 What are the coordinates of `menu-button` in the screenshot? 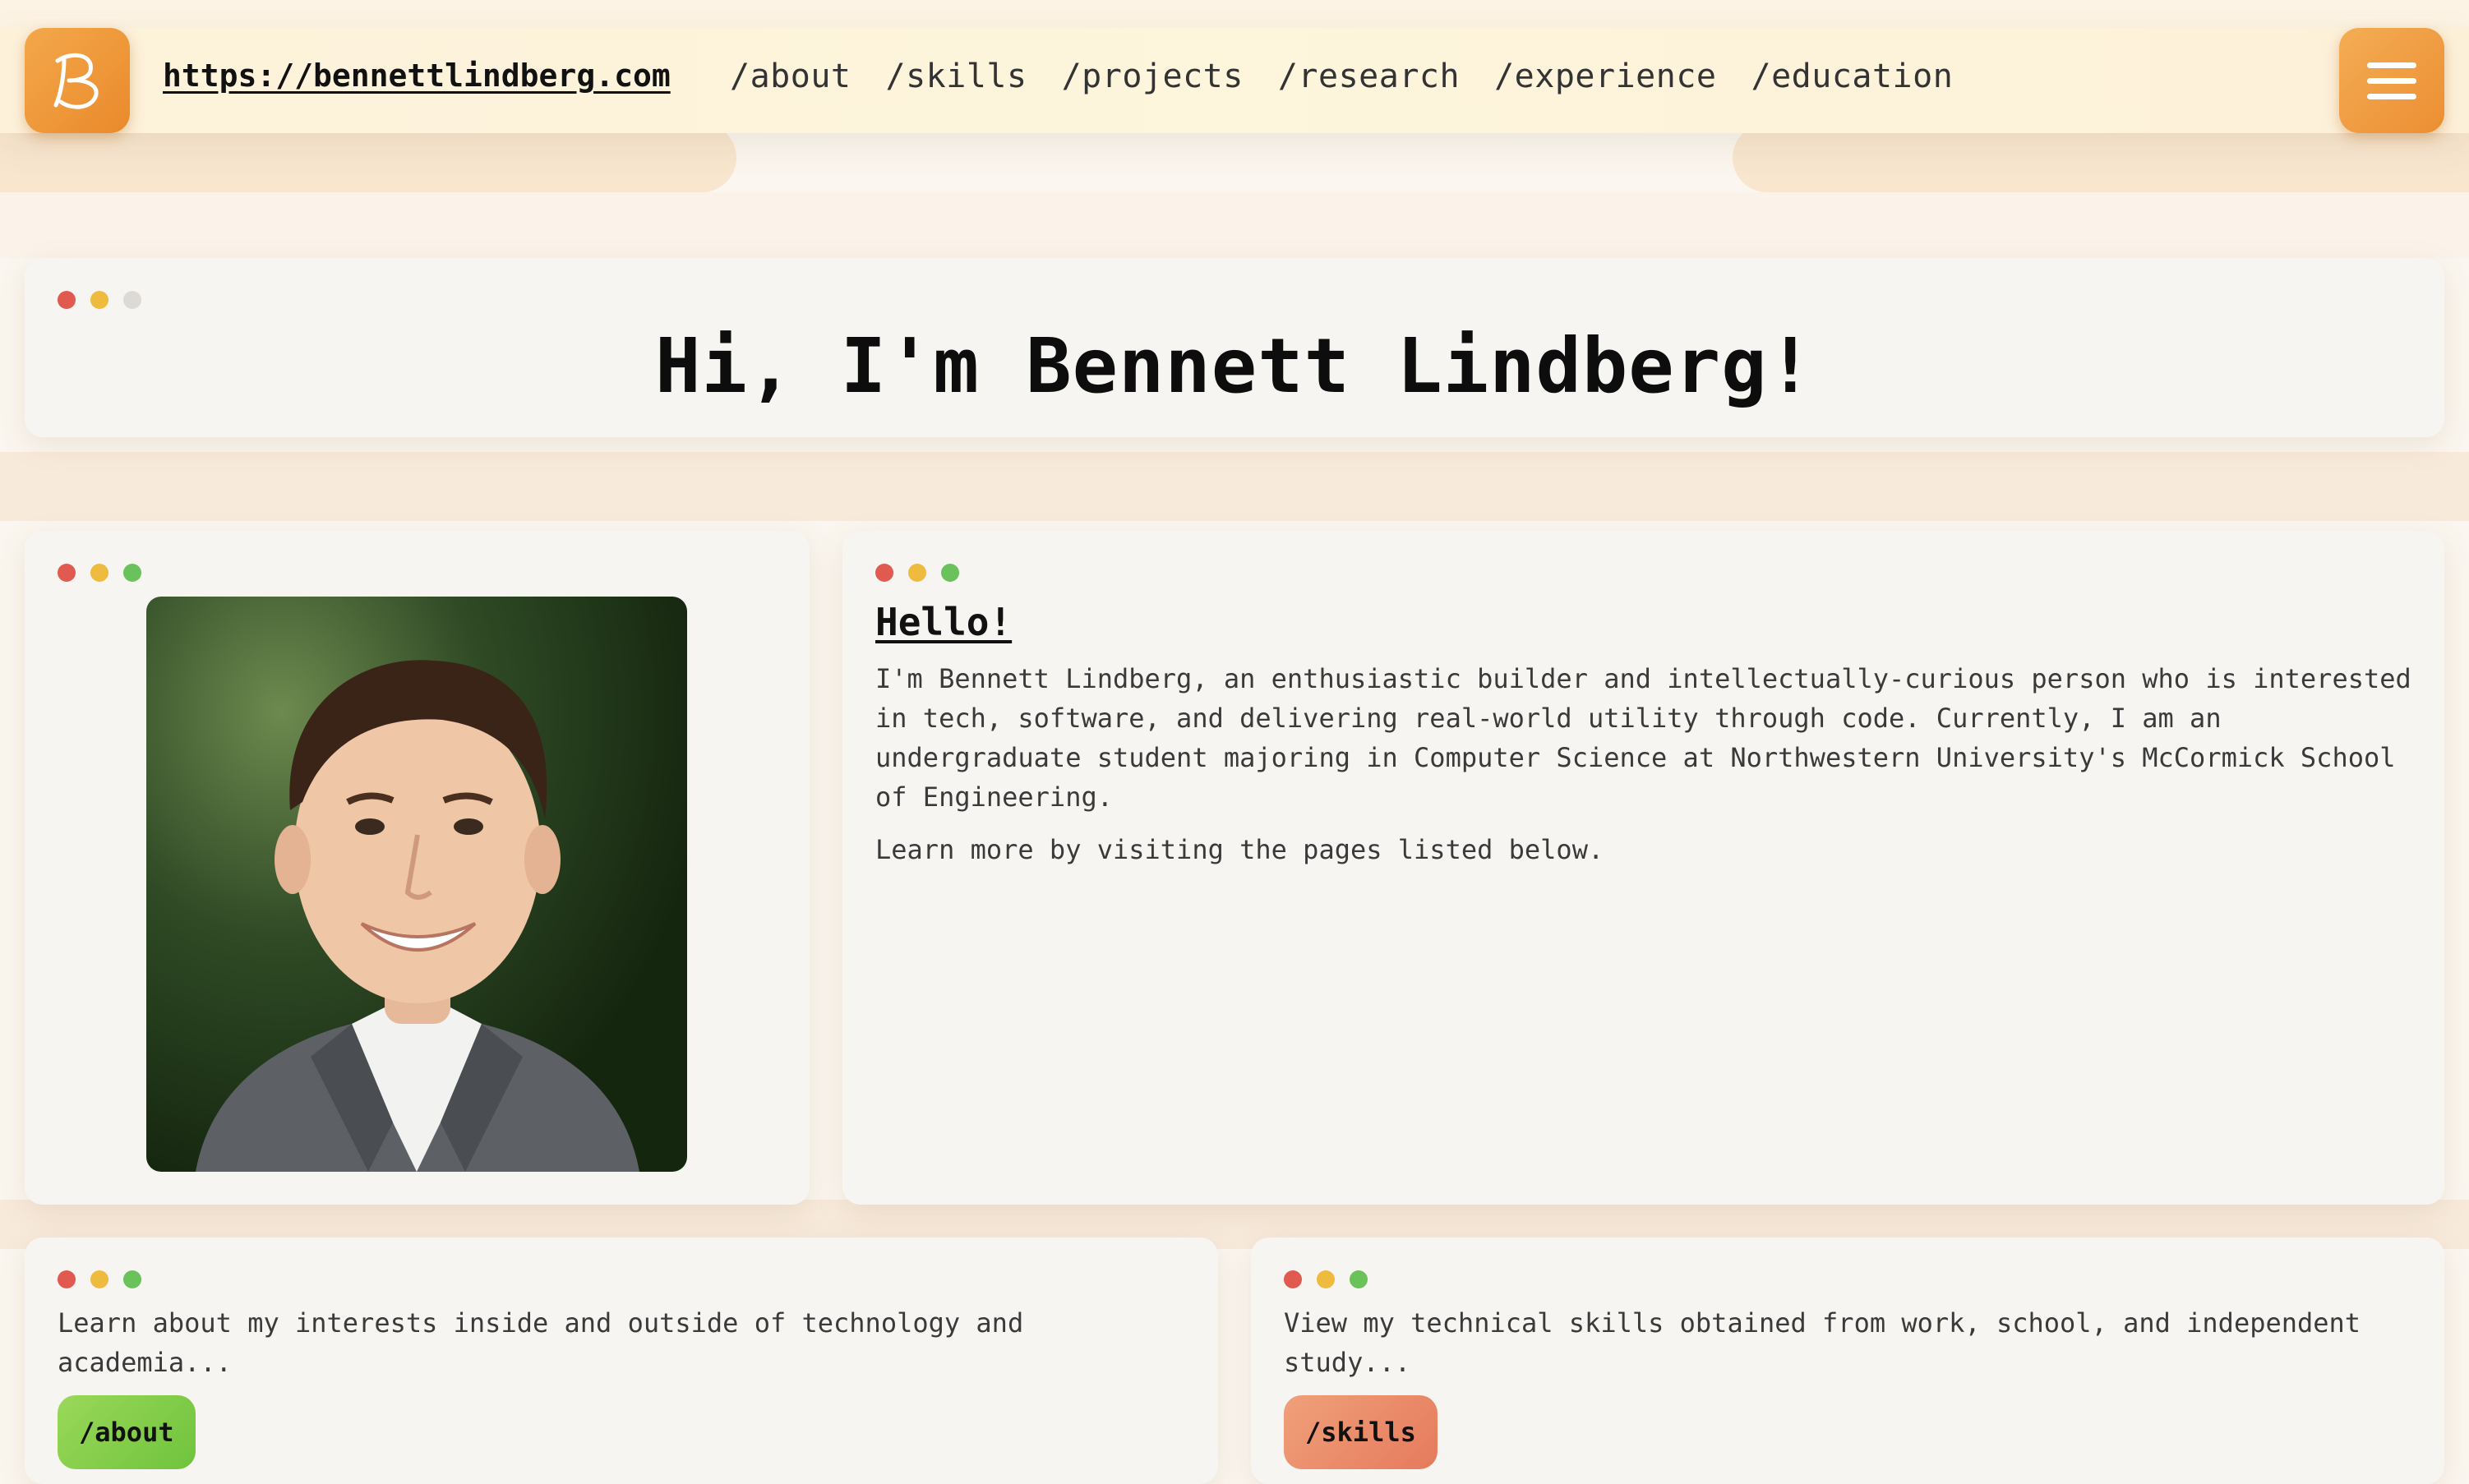 It's located at (2391, 80).